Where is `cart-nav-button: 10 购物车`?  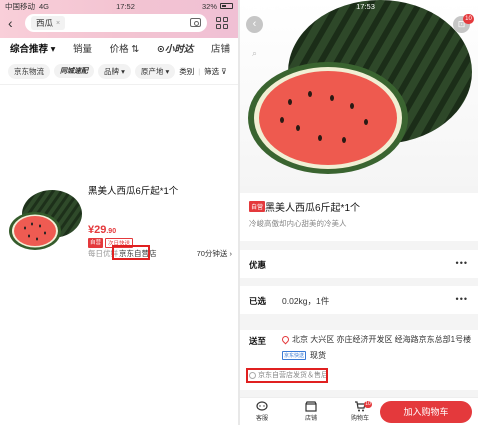
cart-nav-button: 10 购物车 is located at coordinates (360, 411).